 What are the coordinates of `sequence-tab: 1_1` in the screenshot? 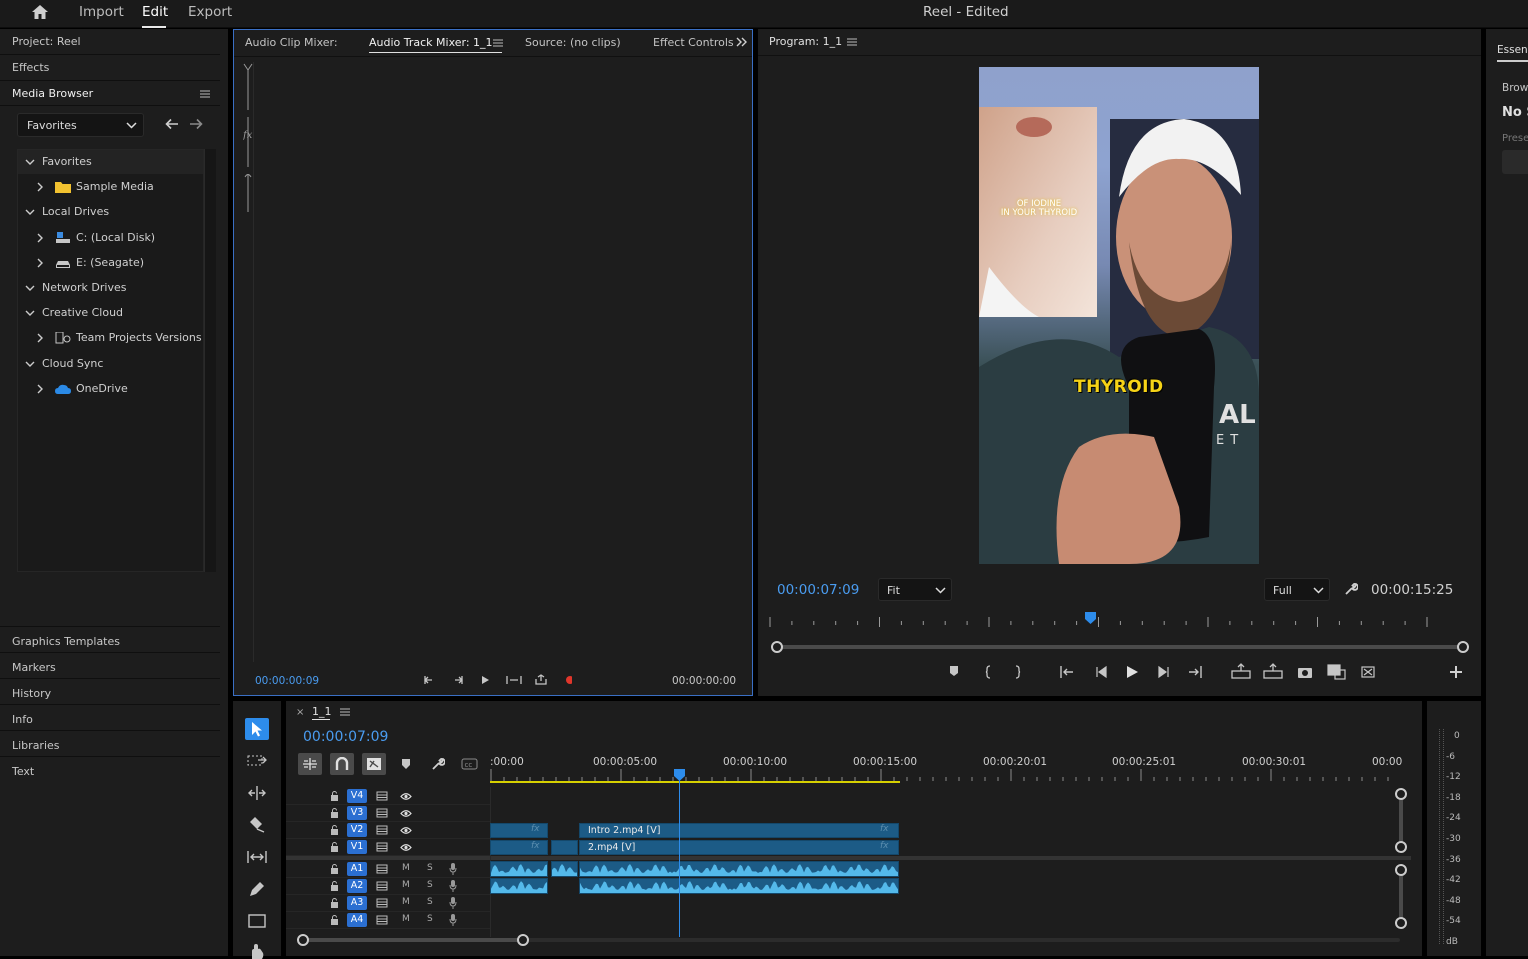 It's located at (322, 711).